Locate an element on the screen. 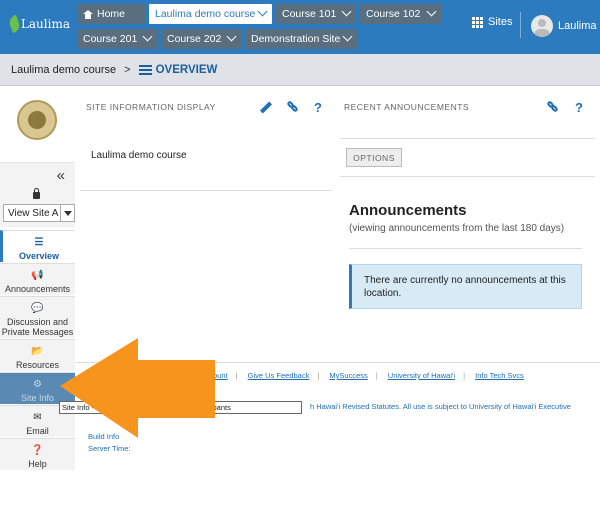 The height and width of the screenshot is (527, 600). tab-label: Demonstration Site is located at coordinates (296, 39).